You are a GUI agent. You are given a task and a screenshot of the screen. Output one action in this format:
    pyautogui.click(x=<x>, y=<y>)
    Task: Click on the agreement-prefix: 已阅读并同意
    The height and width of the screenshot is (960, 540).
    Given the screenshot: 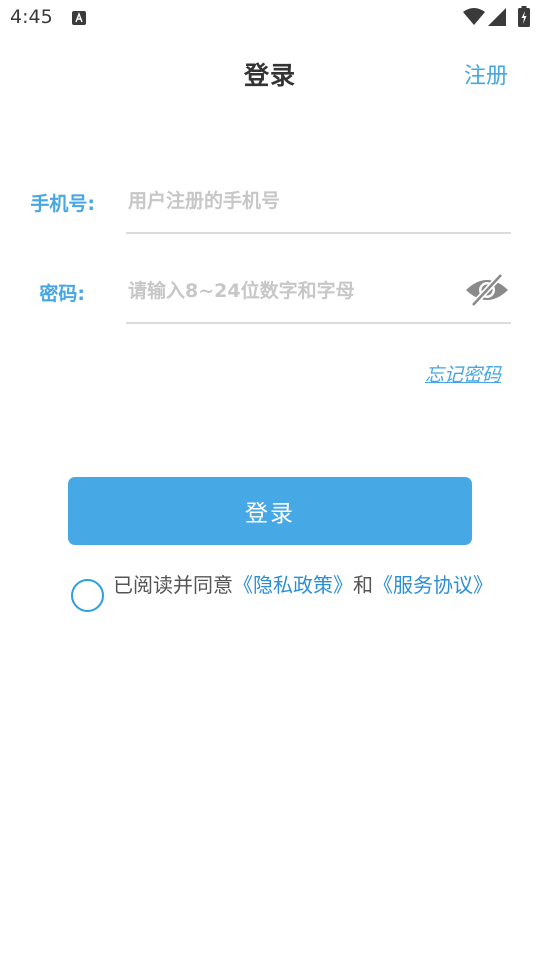 What is the action you would take?
    pyautogui.click(x=173, y=585)
    